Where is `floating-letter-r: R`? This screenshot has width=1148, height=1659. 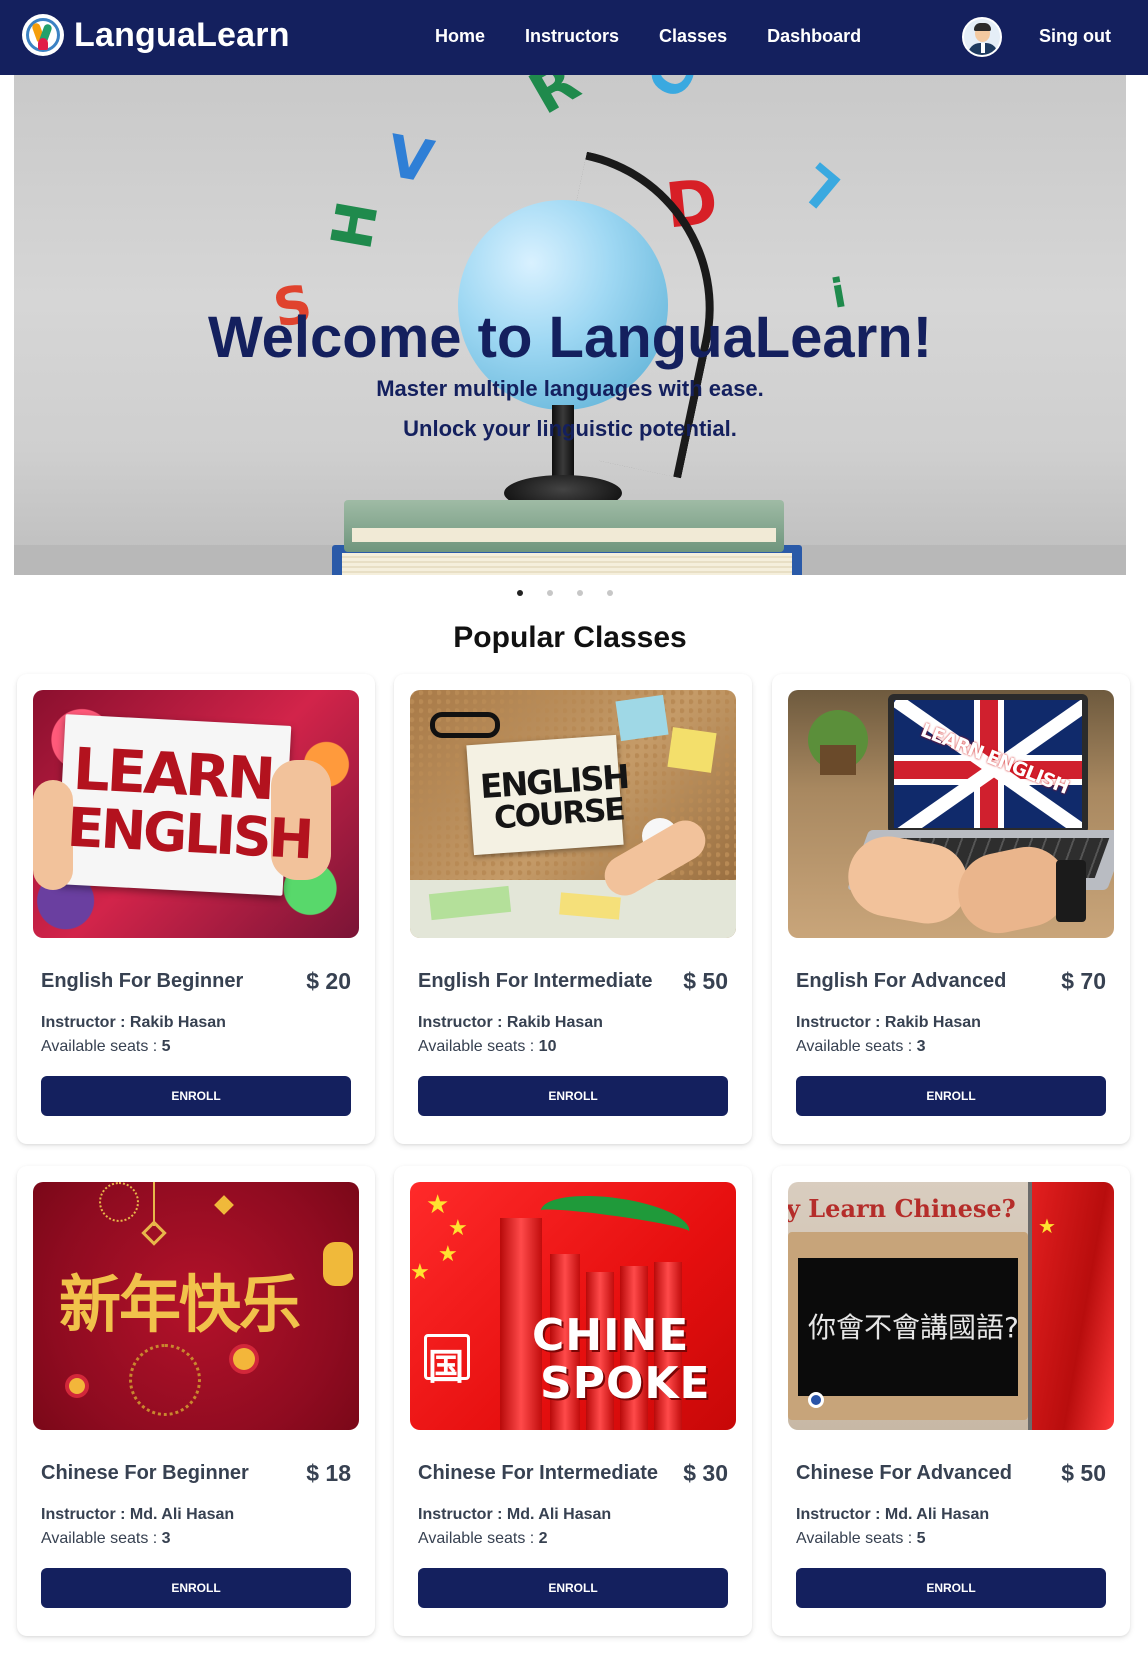
floating-letter-r: R is located at coordinates (554, 101).